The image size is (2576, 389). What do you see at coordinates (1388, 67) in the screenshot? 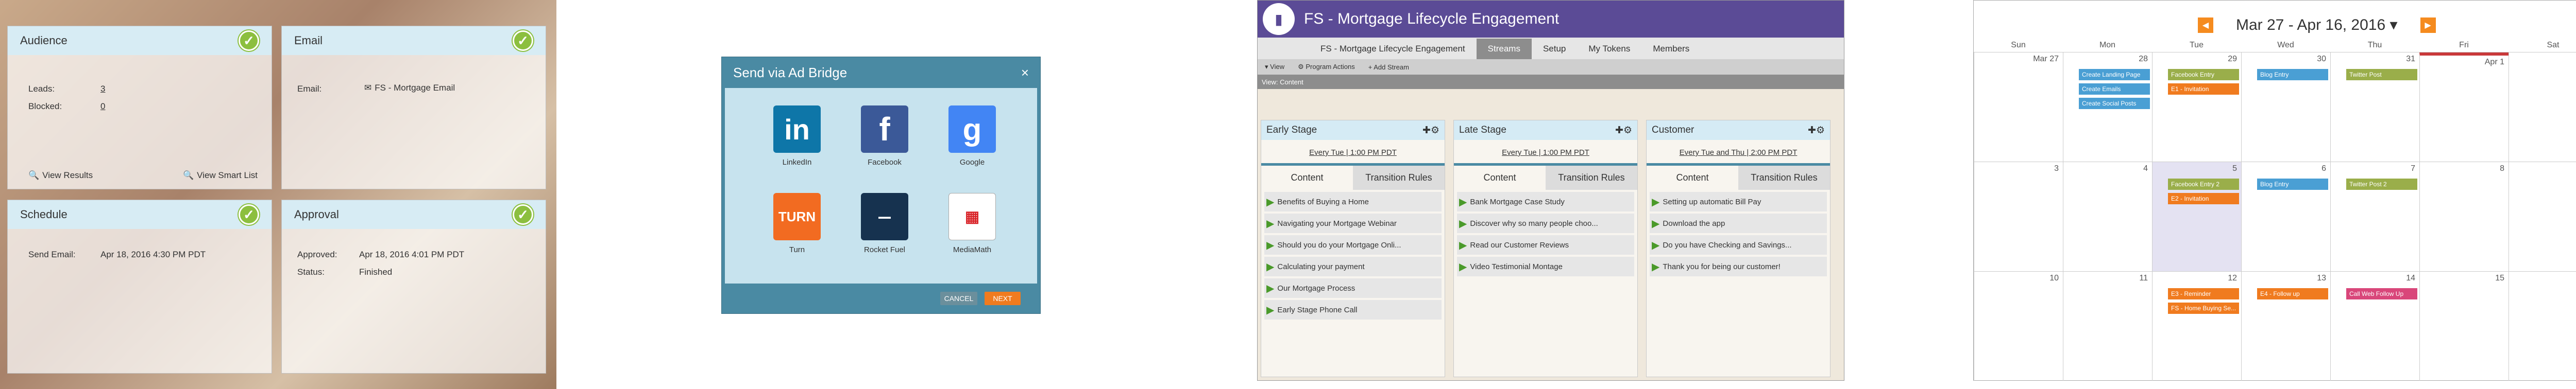
I see `add-stream-button: + Add Stream` at bounding box center [1388, 67].